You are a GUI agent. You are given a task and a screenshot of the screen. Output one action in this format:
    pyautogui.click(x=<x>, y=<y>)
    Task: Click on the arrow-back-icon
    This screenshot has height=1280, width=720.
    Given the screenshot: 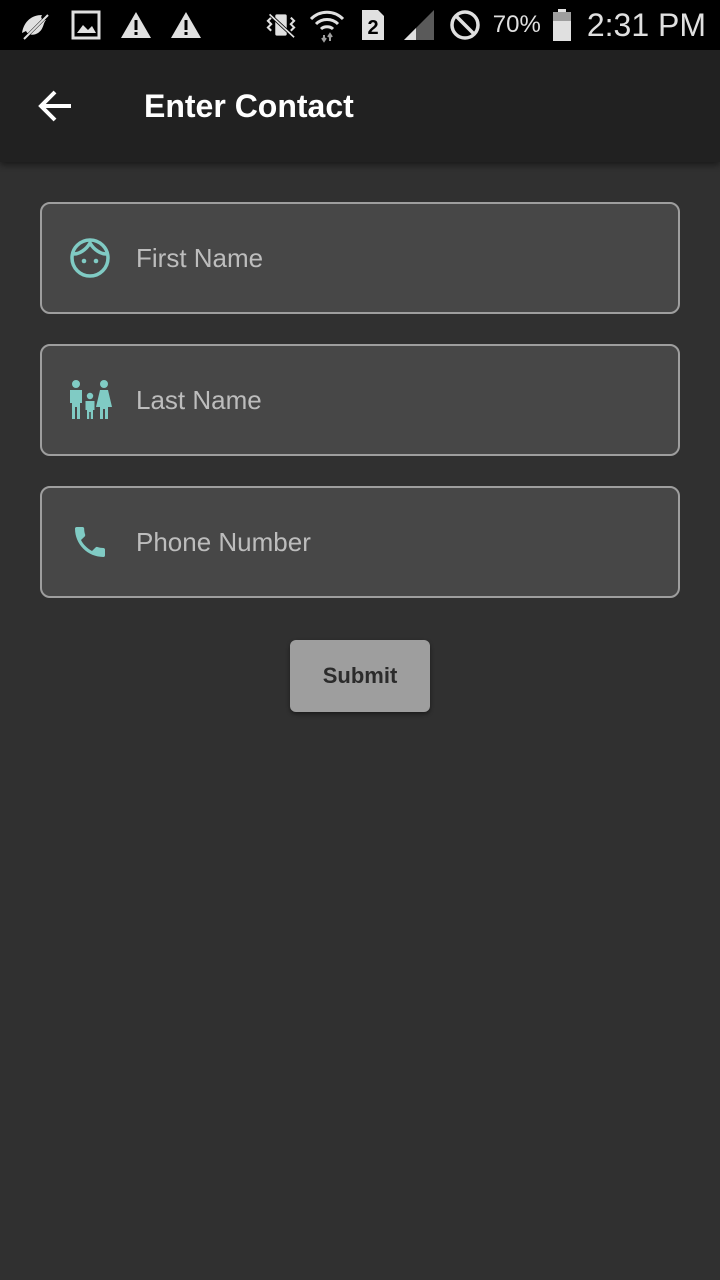 What is the action you would take?
    pyautogui.click(x=54, y=106)
    